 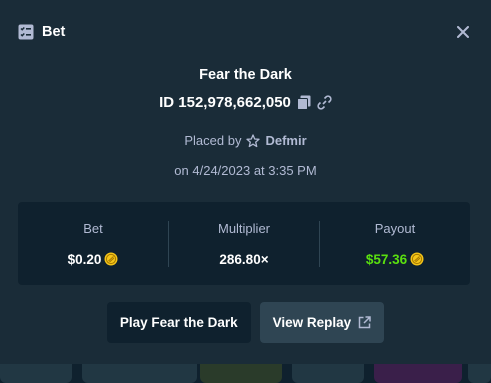 What do you see at coordinates (285, 140) in the screenshot?
I see `username-link: Defmir` at bounding box center [285, 140].